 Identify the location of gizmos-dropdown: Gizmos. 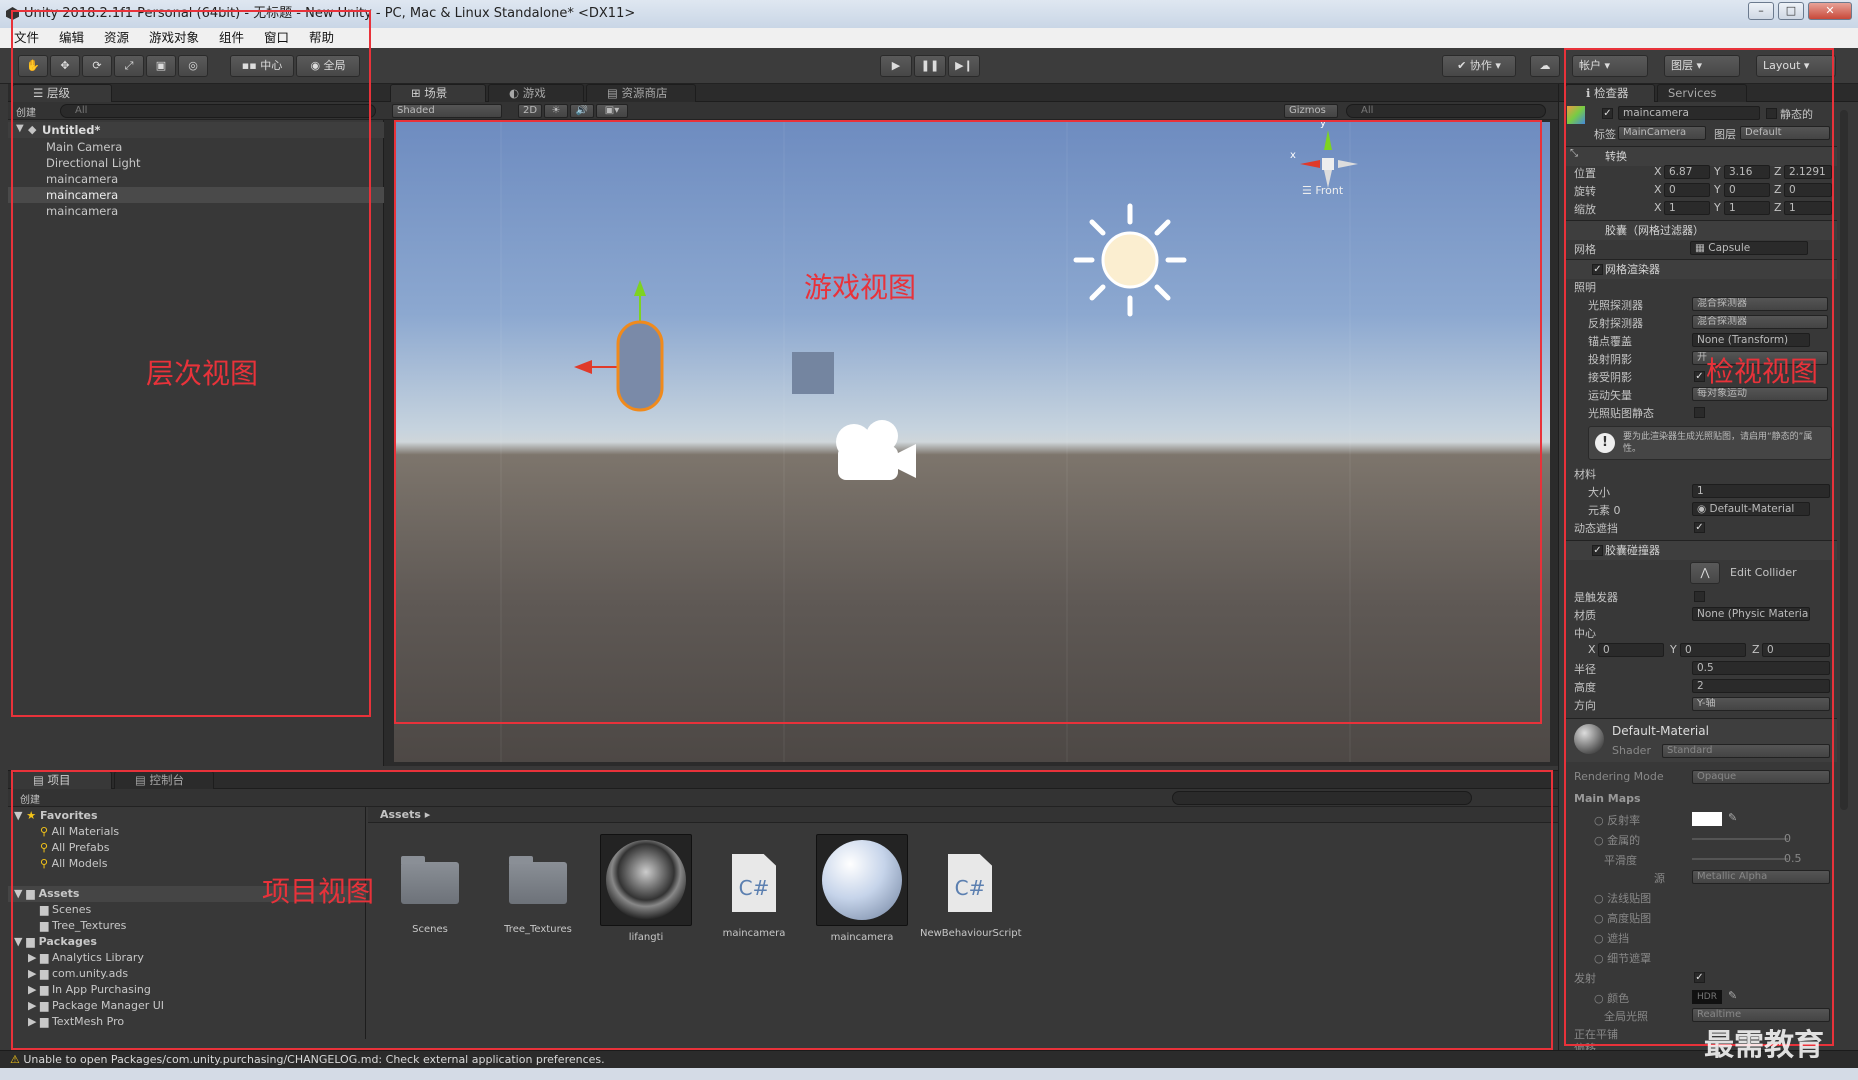
(1311, 111).